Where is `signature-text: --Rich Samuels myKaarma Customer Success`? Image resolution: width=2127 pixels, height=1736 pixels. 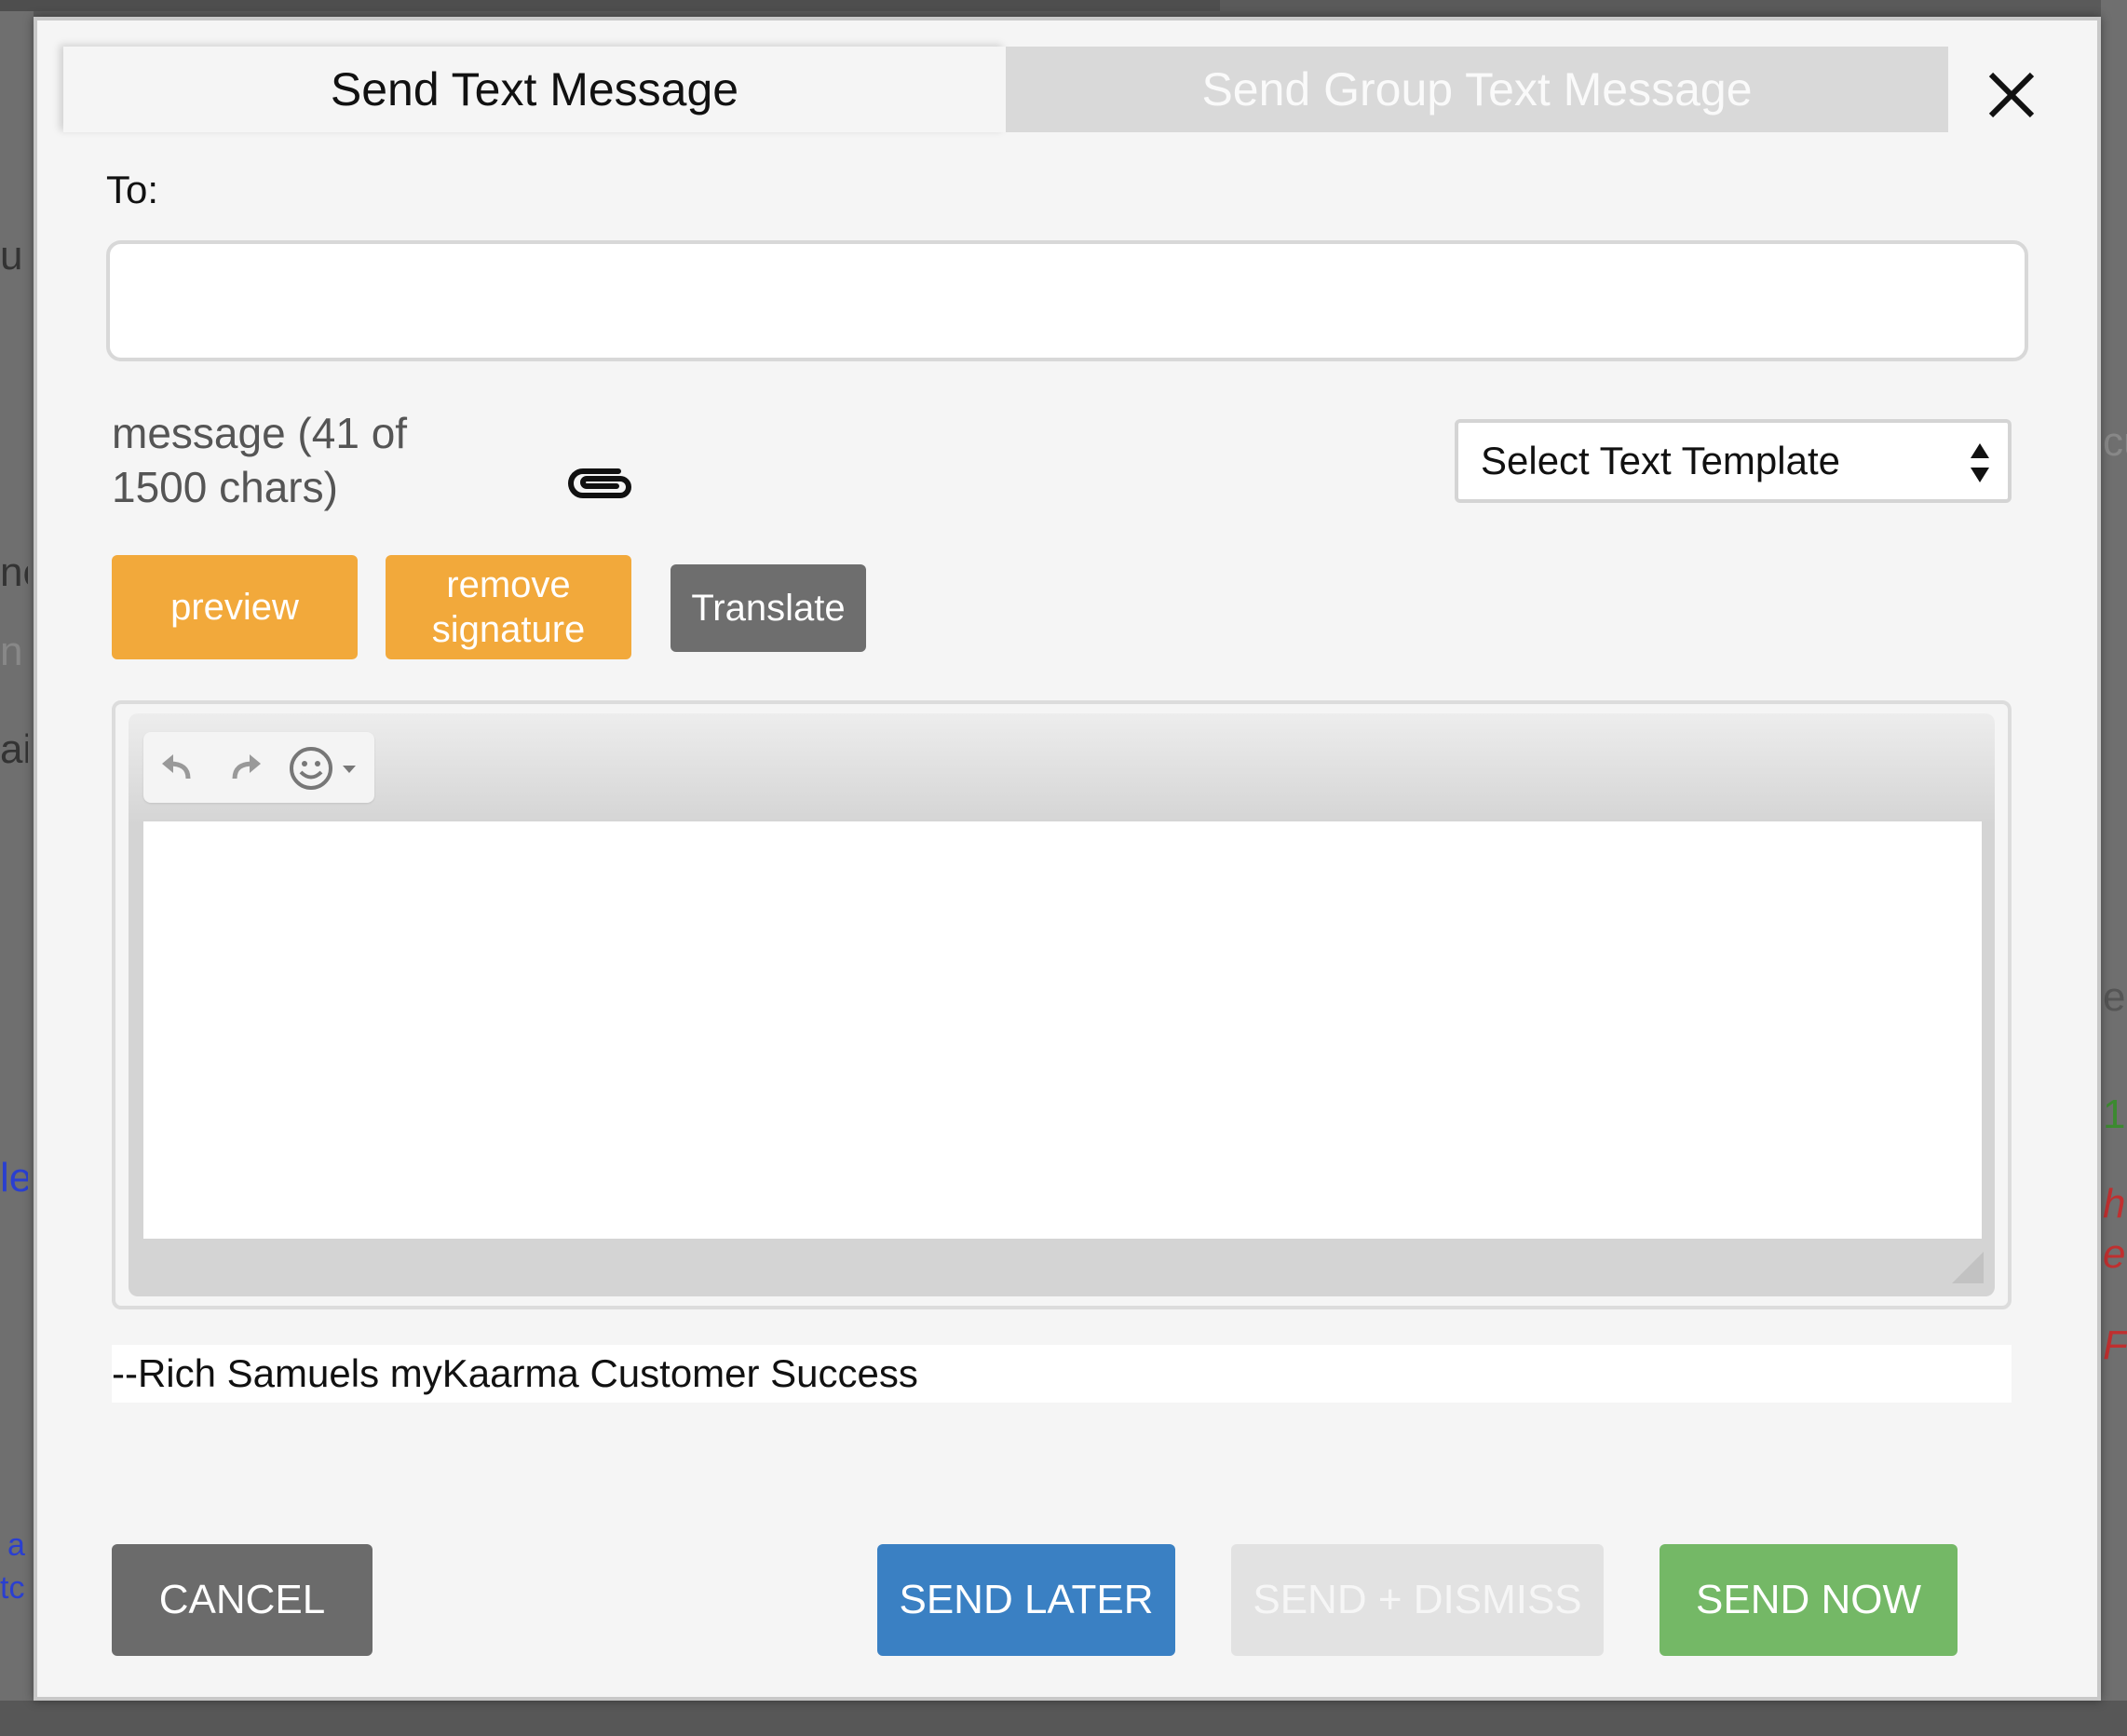
signature-text: --Rich Samuels myKaarma Customer Success is located at coordinates (1062, 1374).